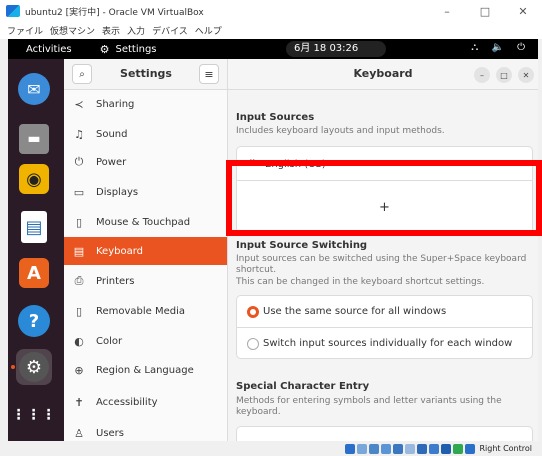 Image resolution: width=542 pixels, height=456 pixels. I want to click on dock-help: ?, so click(34, 321).